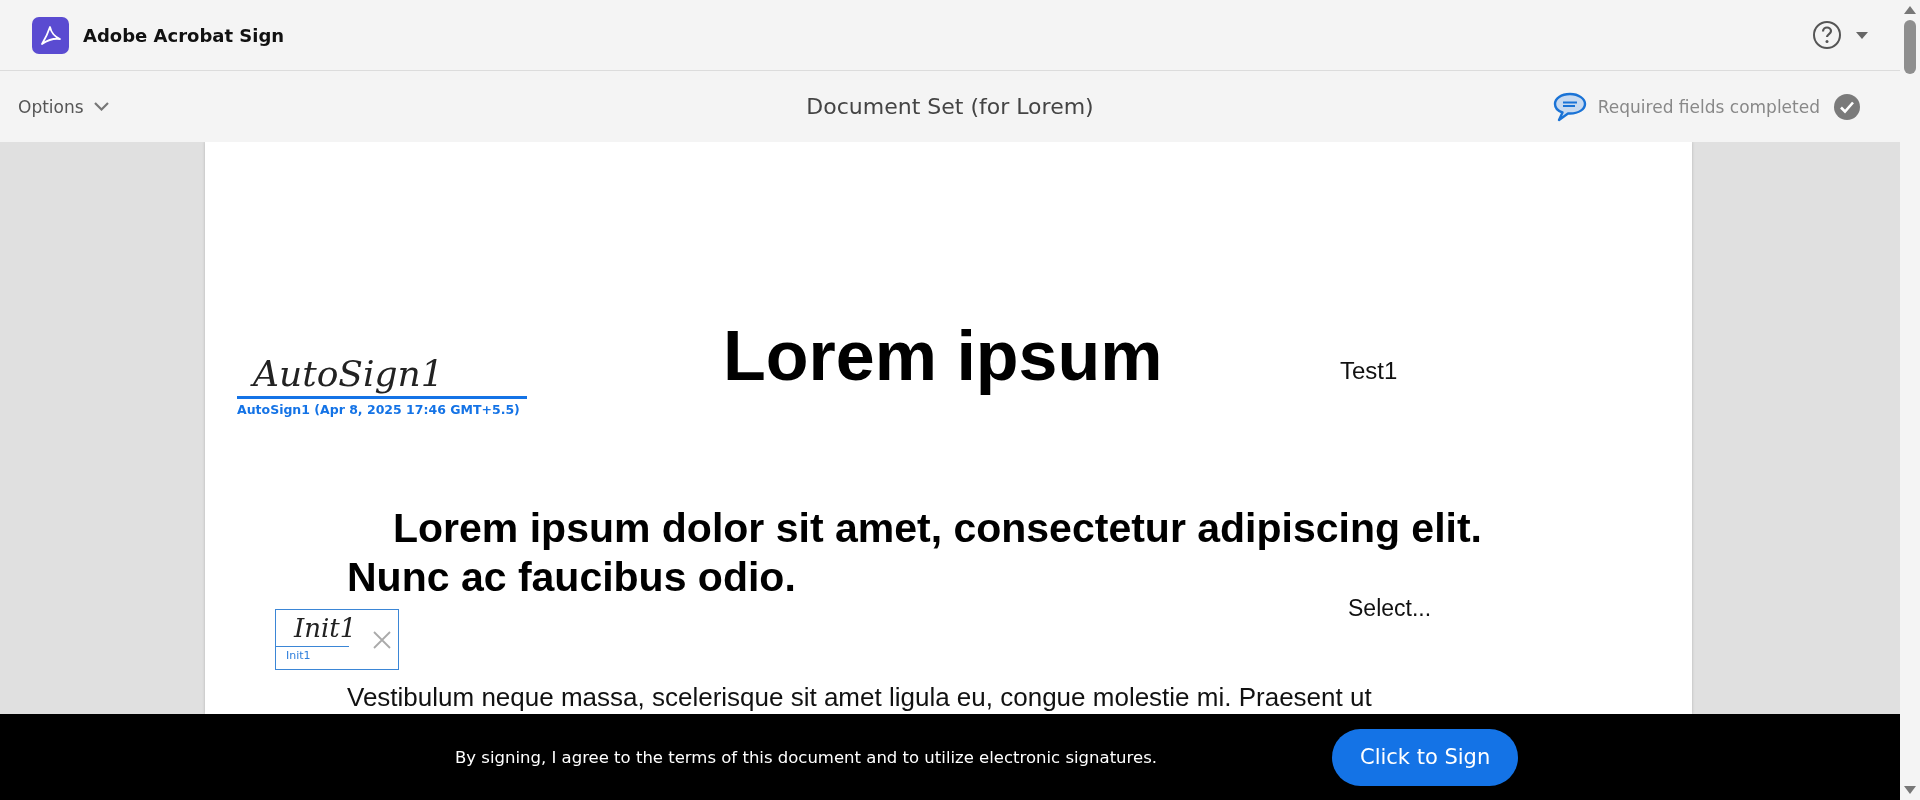 This screenshot has width=1920, height=800. Describe the element at coordinates (806, 757) in the screenshot. I see `consent-notice: By signing, I agree to the terms of this document and to utilize electronic signatures.` at that location.